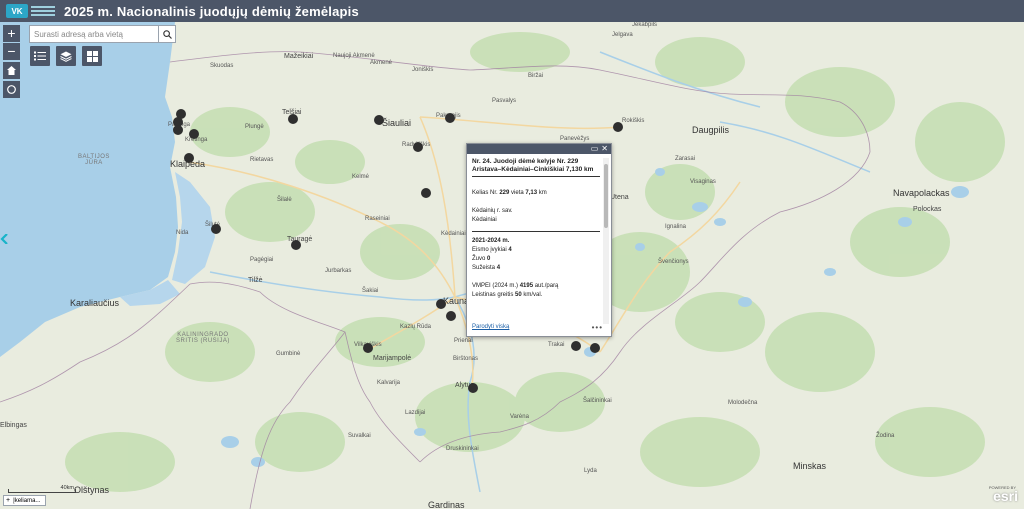 This screenshot has height=509, width=1024. Describe the element at coordinates (537, 327) in the screenshot. I see `popup-footer: Parodyti viską •••` at that location.